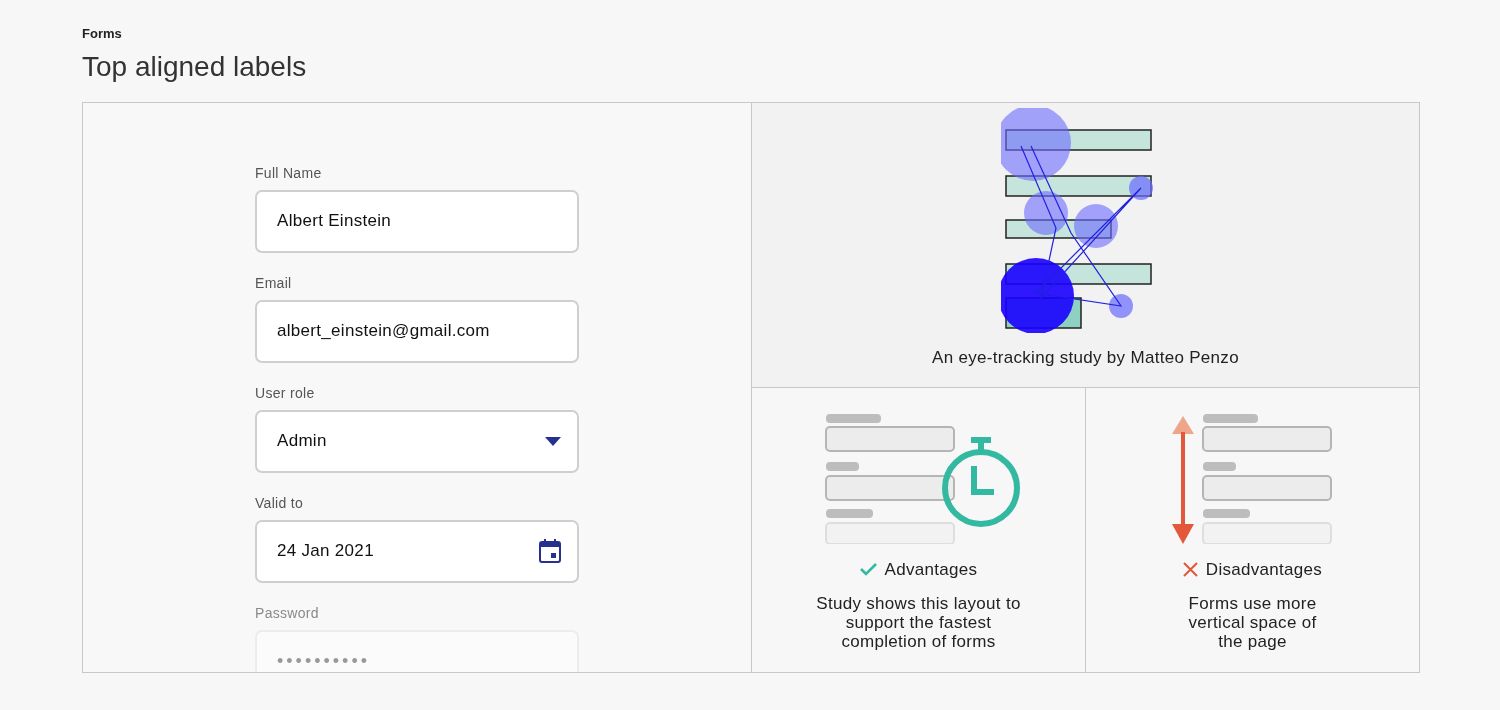  Describe the element at coordinates (417, 551) in the screenshot. I see `date-field: 24 Jan 2021` at that location.